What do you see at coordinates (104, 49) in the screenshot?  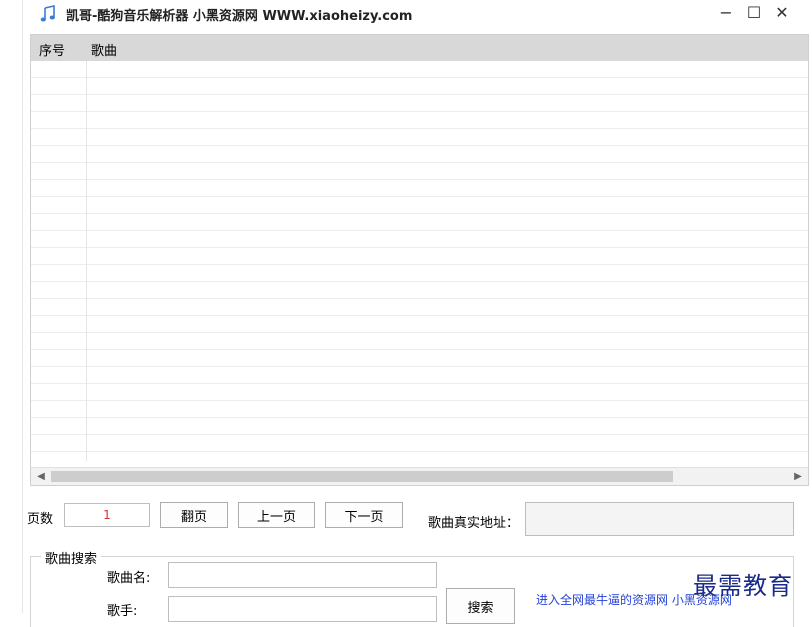 I see `column-header-song: 歌曲` at bounding box center [104, 49].